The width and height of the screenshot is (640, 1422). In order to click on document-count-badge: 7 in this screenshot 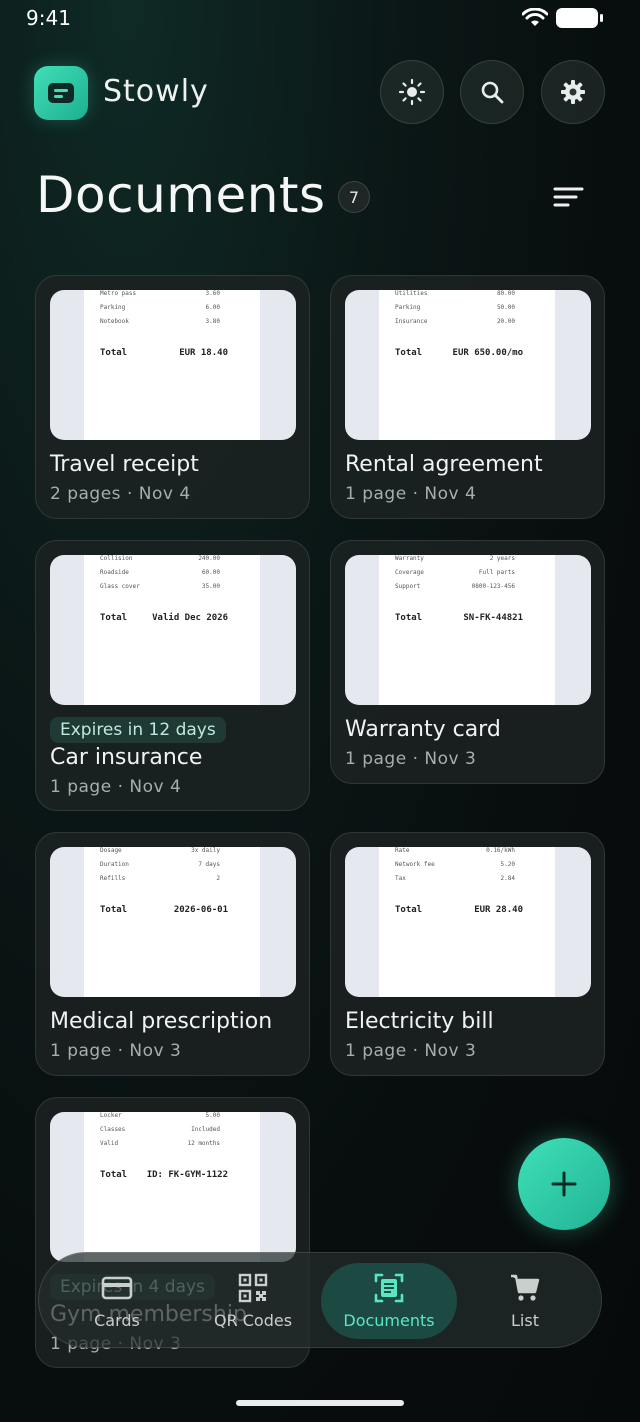, I will do `click(354, 197)`.